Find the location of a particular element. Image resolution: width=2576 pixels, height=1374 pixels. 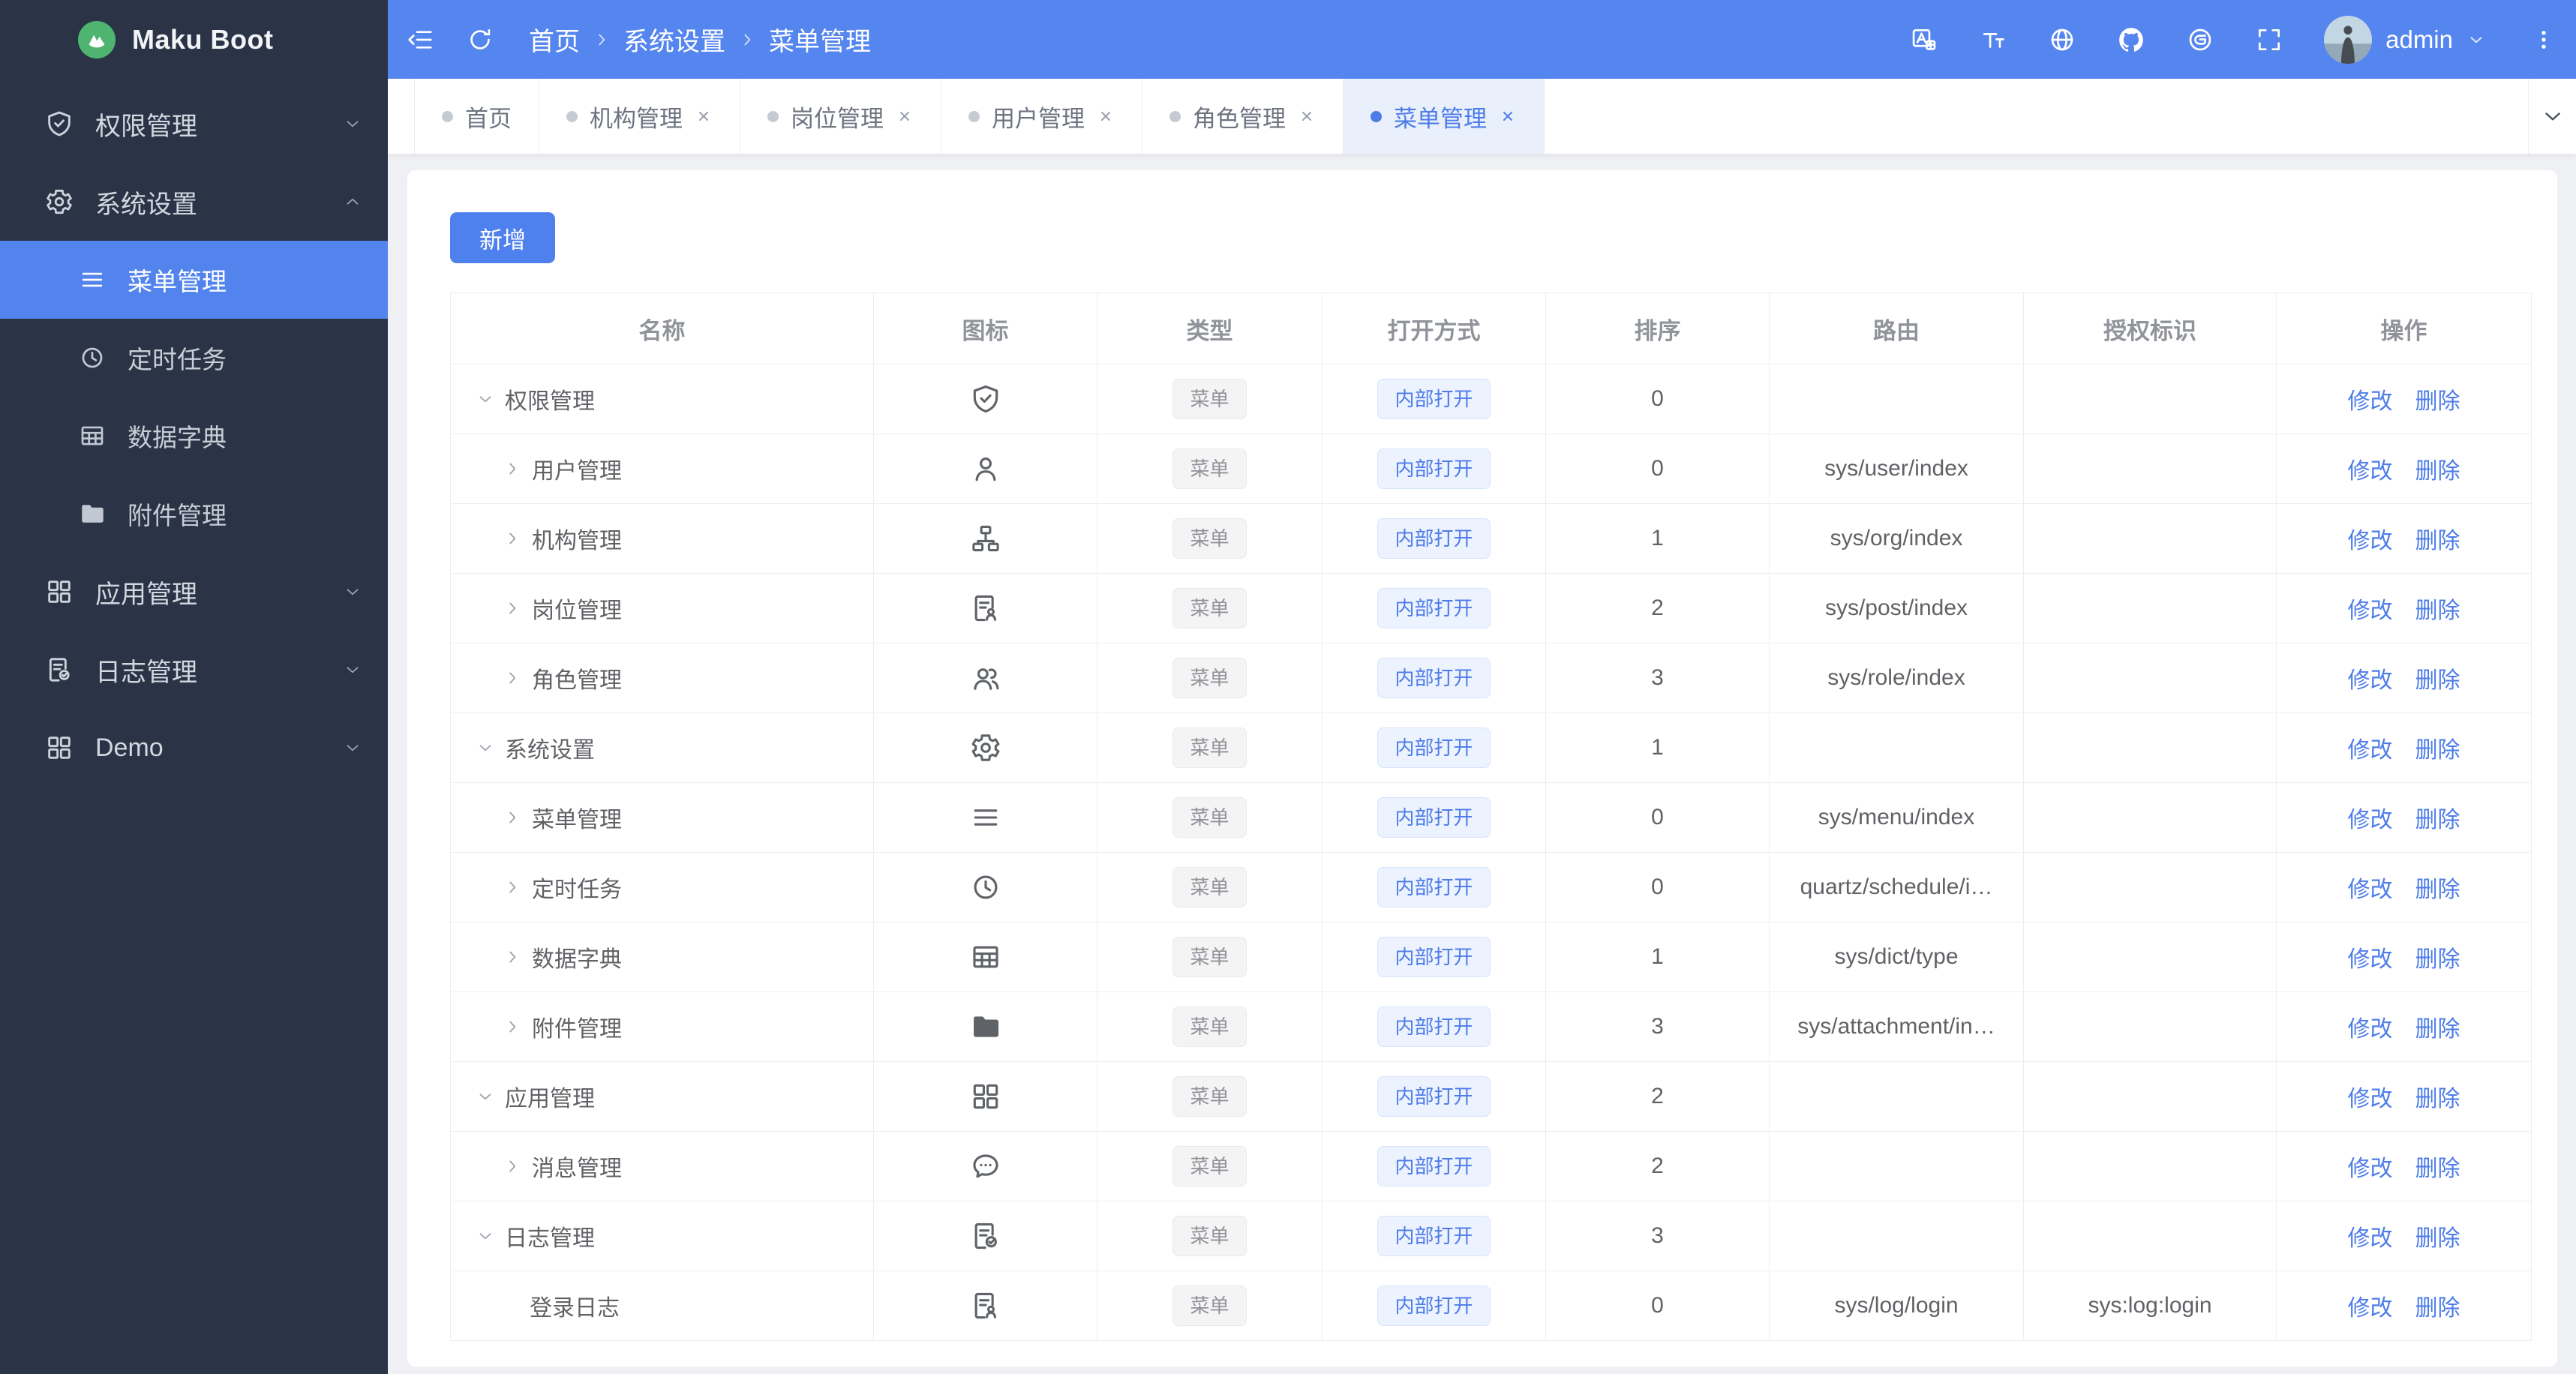

breadcrumb-item: 首页 is located at coordinates (554, 39).